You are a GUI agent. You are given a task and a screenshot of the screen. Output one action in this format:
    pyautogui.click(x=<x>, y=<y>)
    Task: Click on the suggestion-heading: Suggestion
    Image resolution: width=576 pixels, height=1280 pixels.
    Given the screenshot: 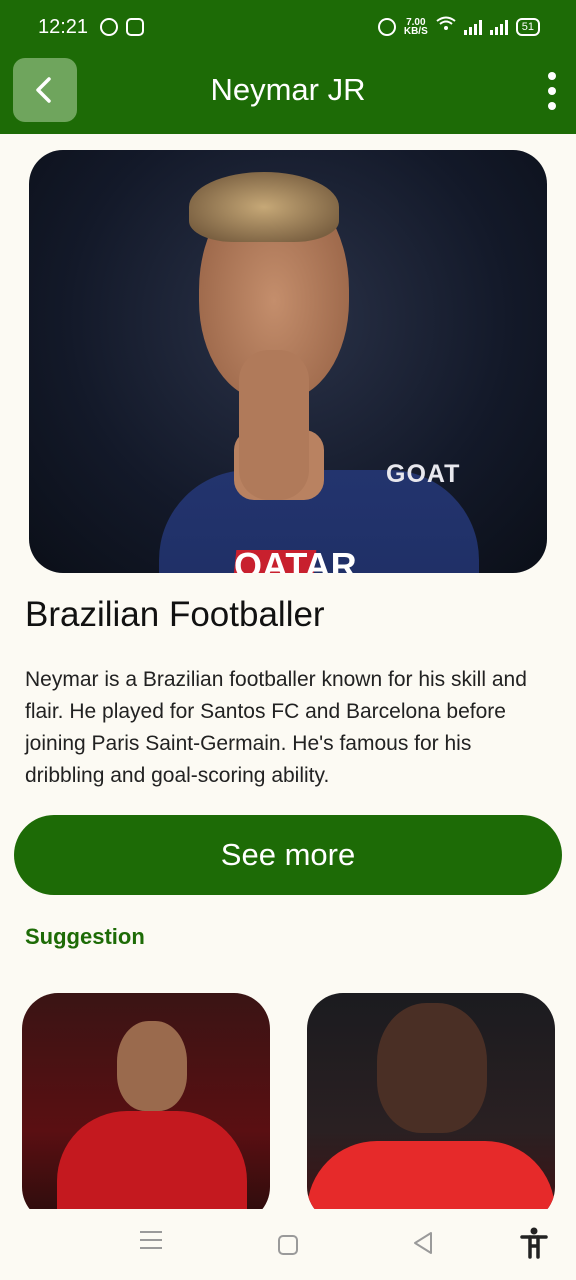 What is the action you would take?
    pyautogui.click(x=85, y=936)
    